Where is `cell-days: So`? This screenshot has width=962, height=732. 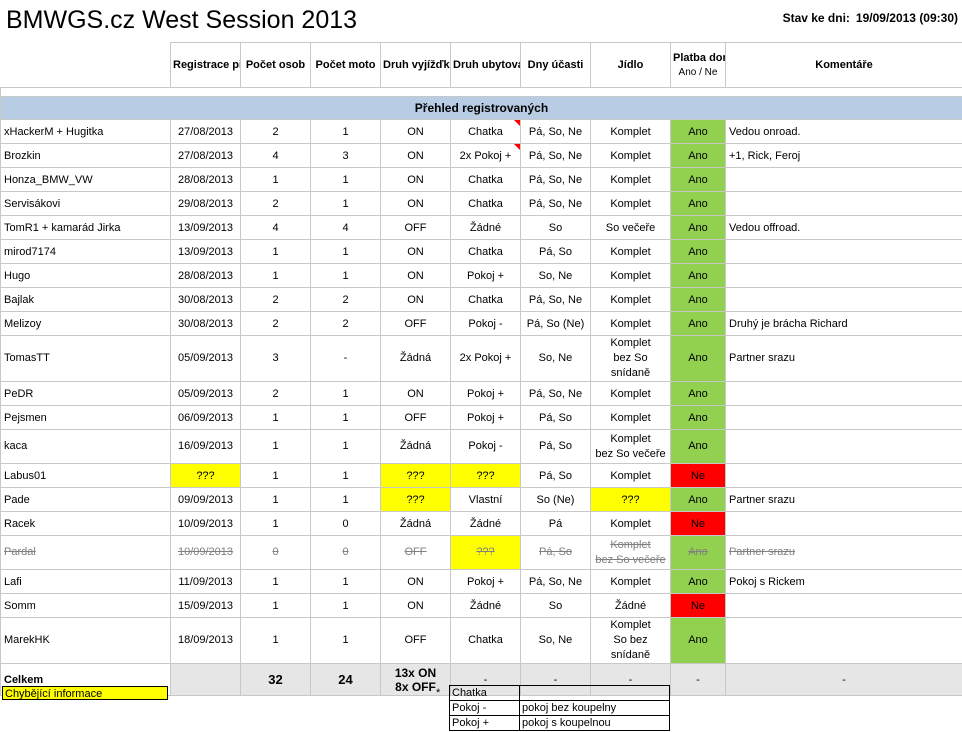 cell-days: So is located at coordinates (555, 605).